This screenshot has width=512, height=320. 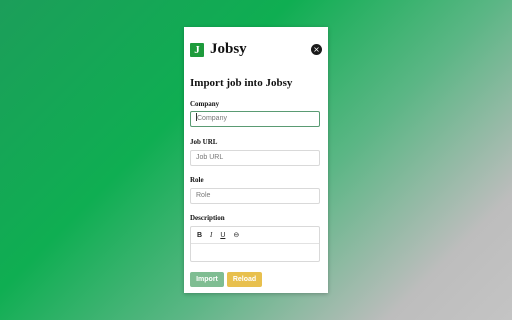 I want to click on form-title: Import job into Jobsy, so click(x=241, y=83).